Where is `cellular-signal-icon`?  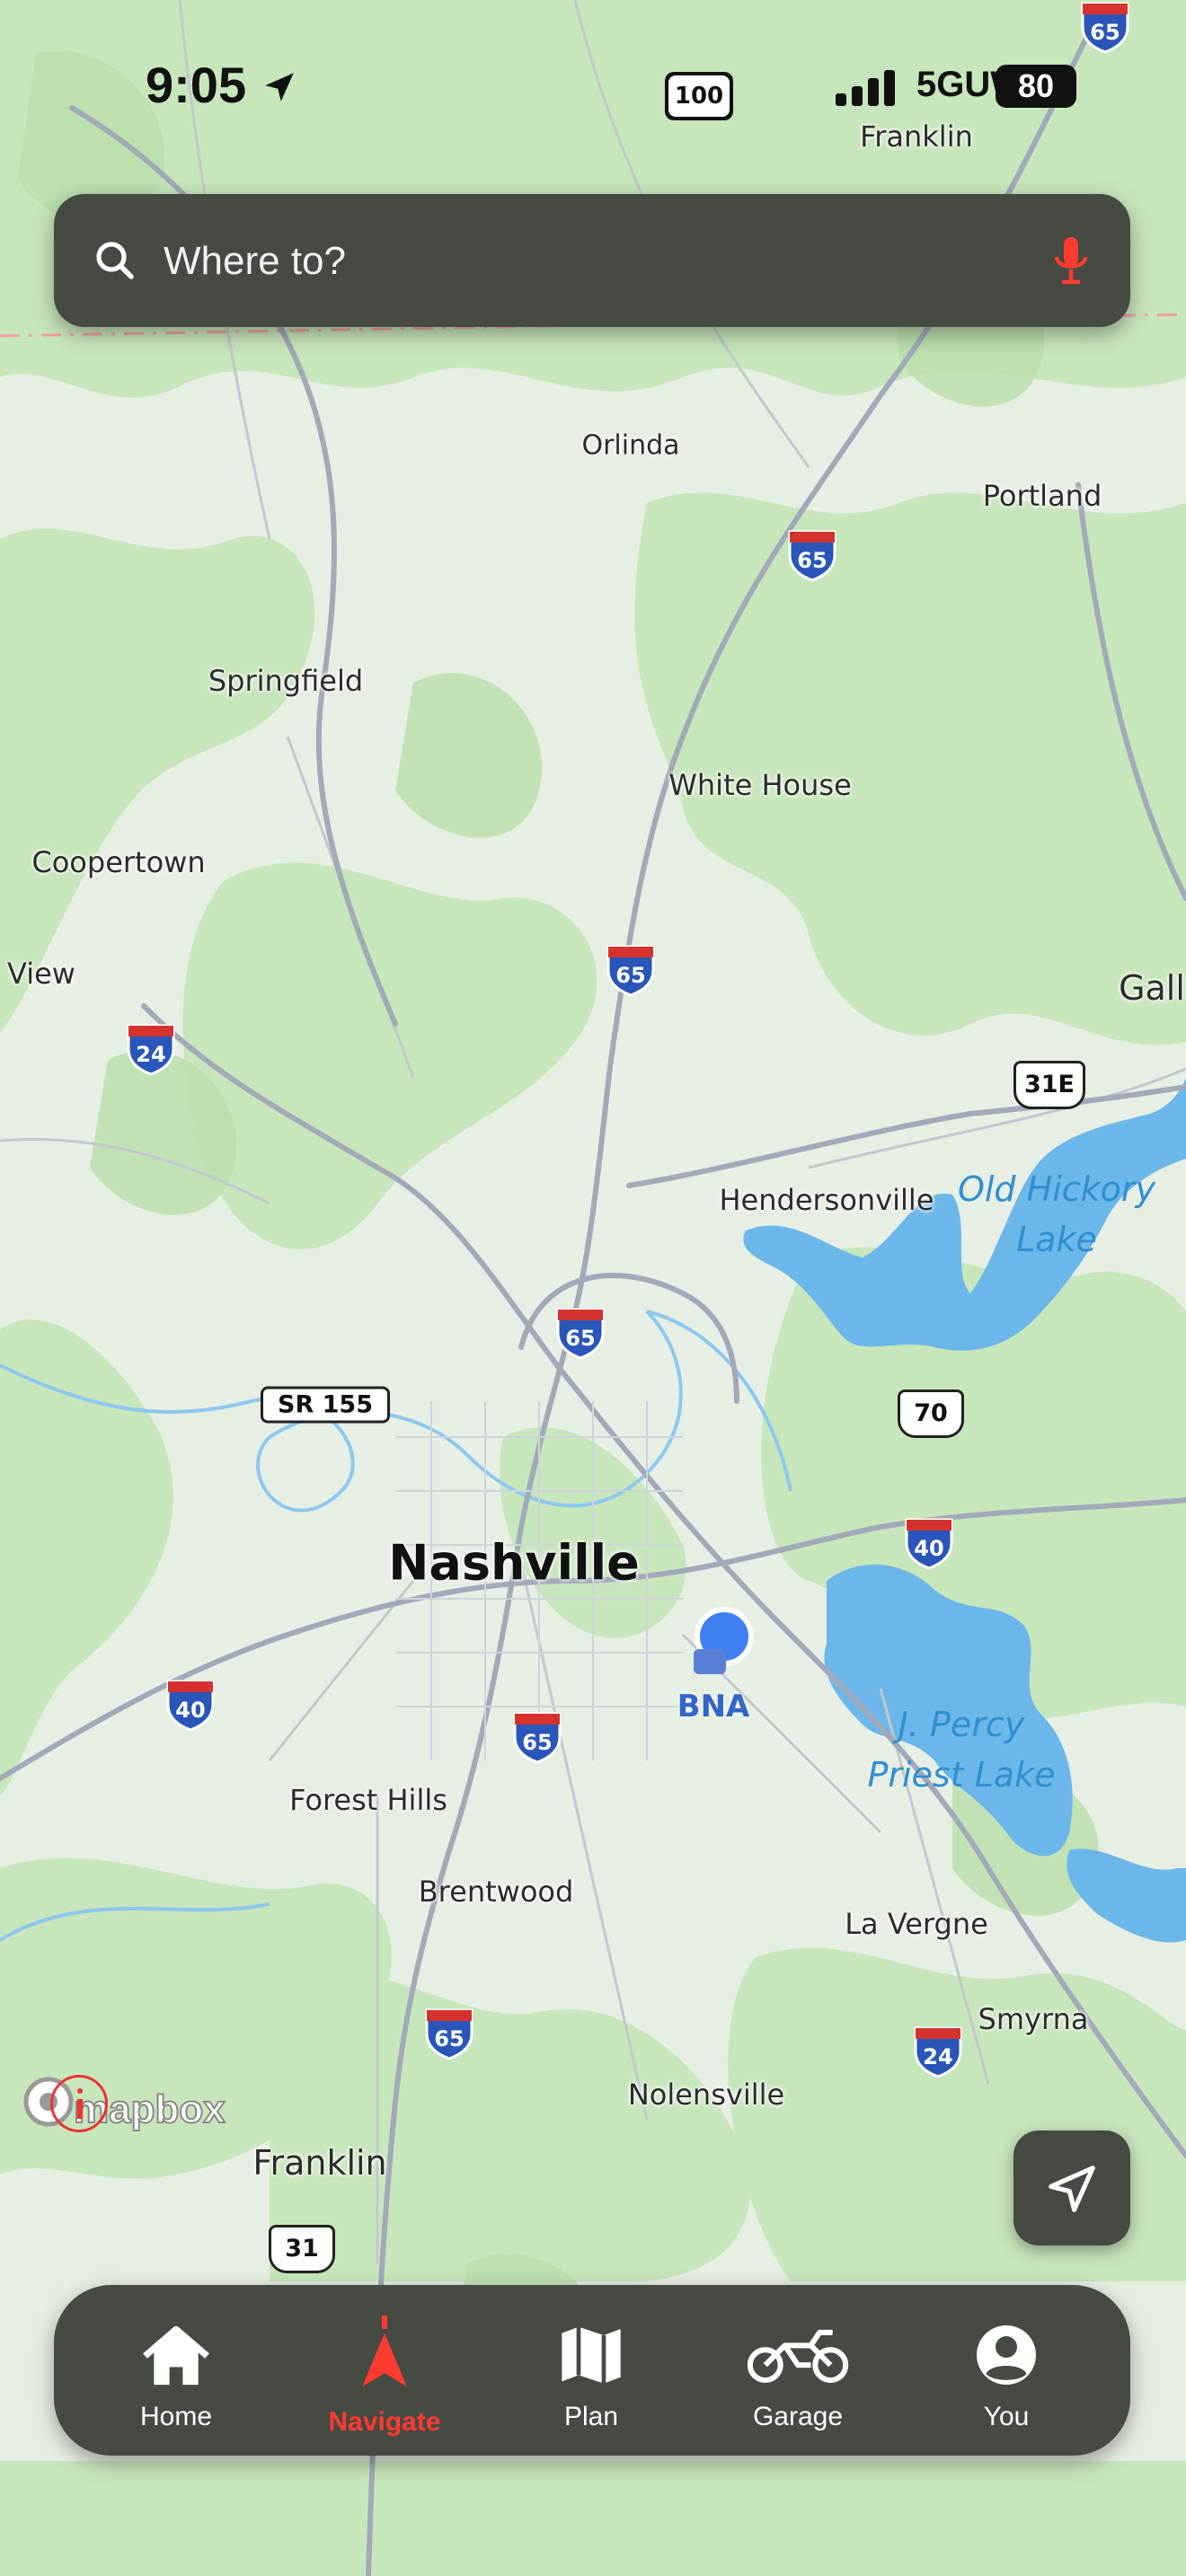
cellular-signal-icon is located at coordinates (865, 88).